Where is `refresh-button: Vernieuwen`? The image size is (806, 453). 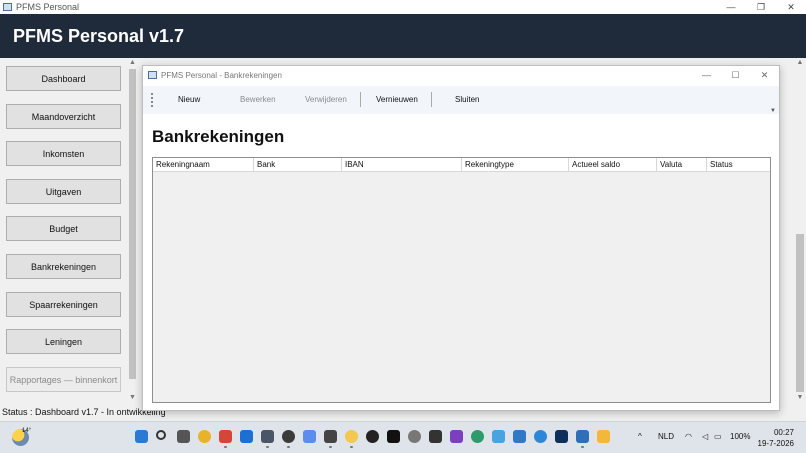
refresh-button: Vernieuwen is located at coordinates (397, 99).